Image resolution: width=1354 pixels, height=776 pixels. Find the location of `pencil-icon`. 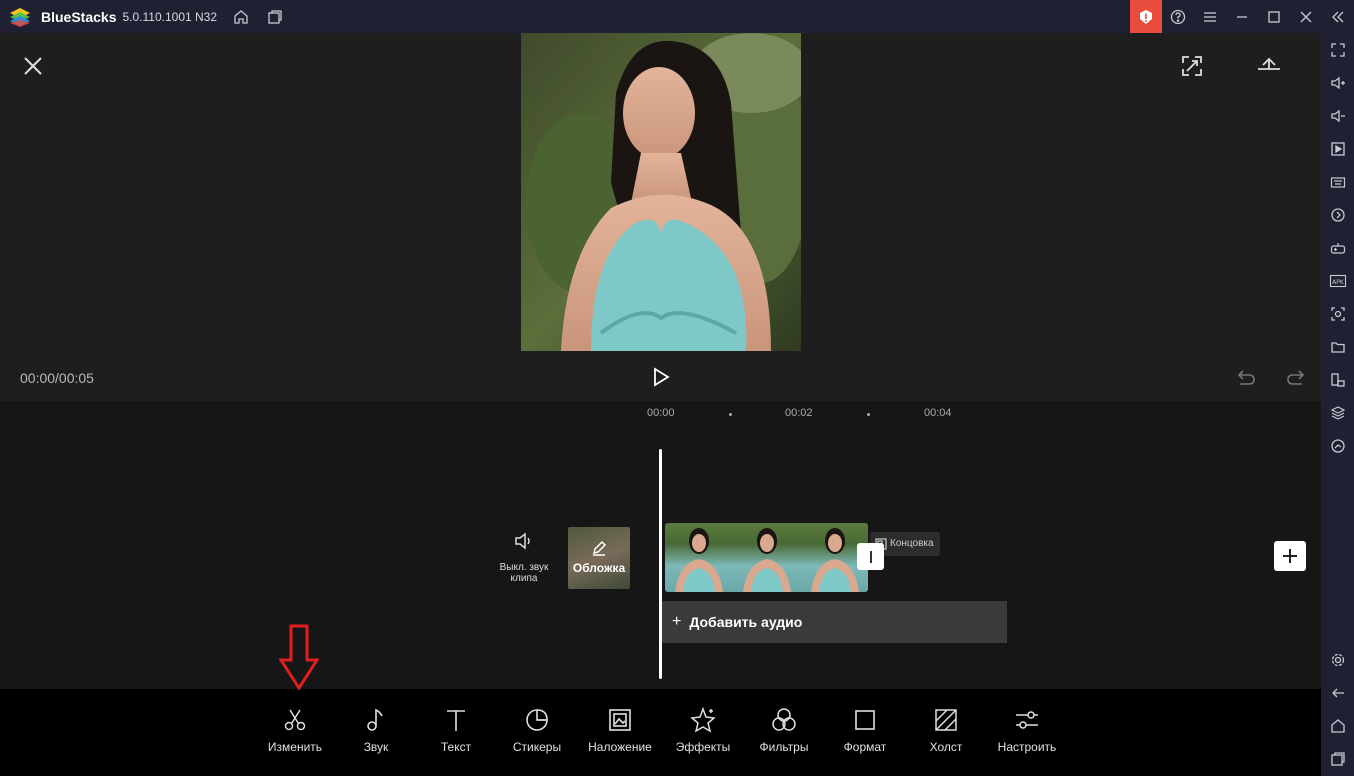

pencil-icon is located at coordinates (599, 548).